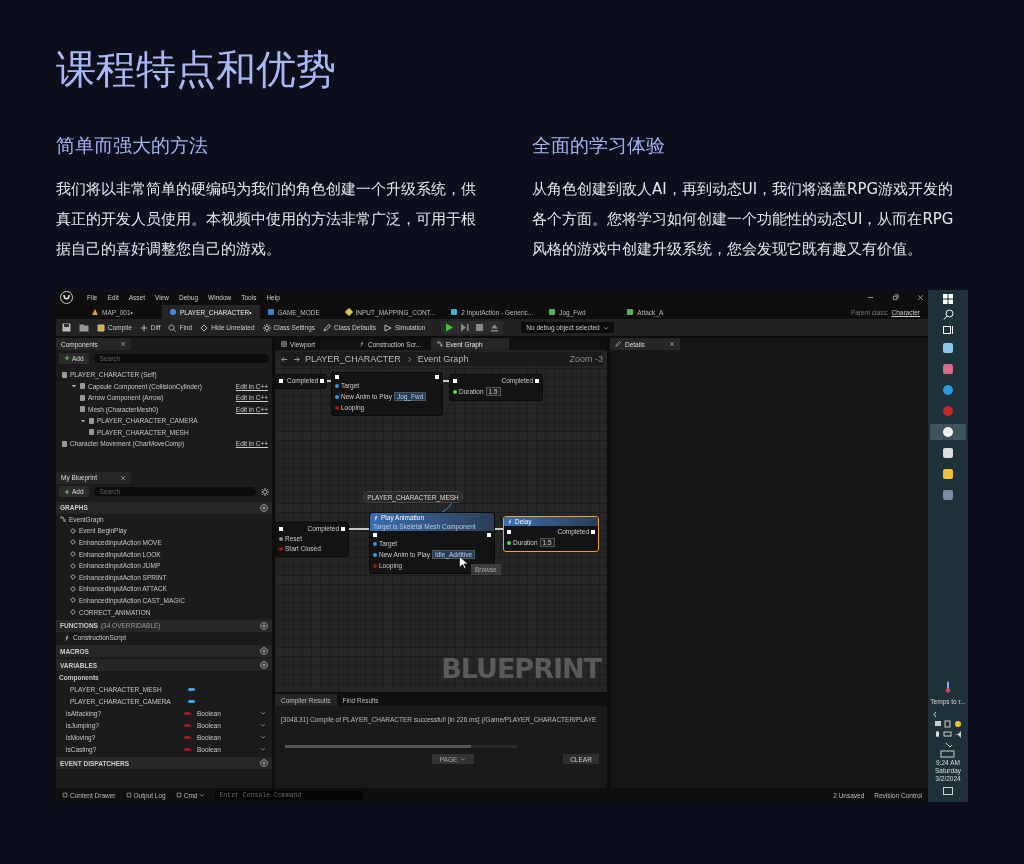 The width and height of the screenshot is (1024, 864). Describe the element at coordinates (266, 219) in the screenshot. I see `feature-text: 我们将以非常简单的硬编码为我们的角色创建一个升级系统，供真正的开发人员使用。本视频中使用的方法非常广泛，可用于根据自己的喜好调整您自己的游戏。` at that location.